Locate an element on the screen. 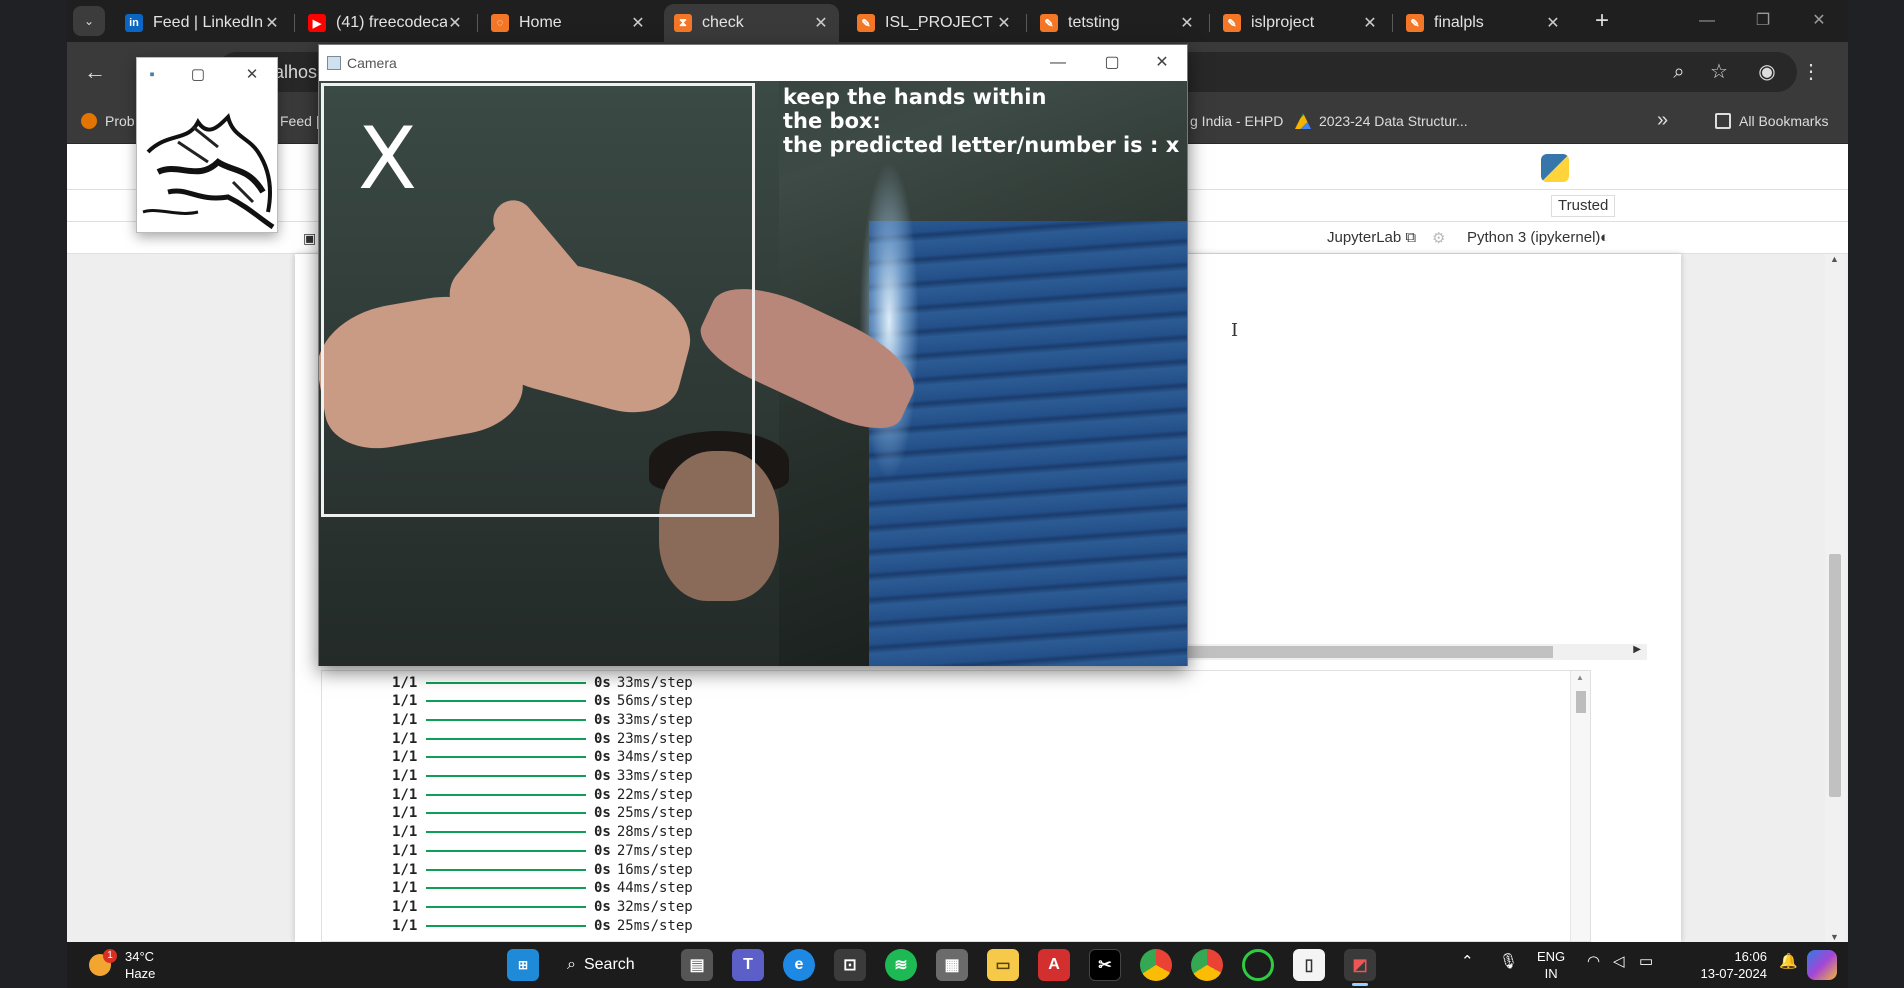 Image resolution: width=1904 pixels, height=988 pixels. spotify-icon: ≋ is located at coordinates (901, 965).